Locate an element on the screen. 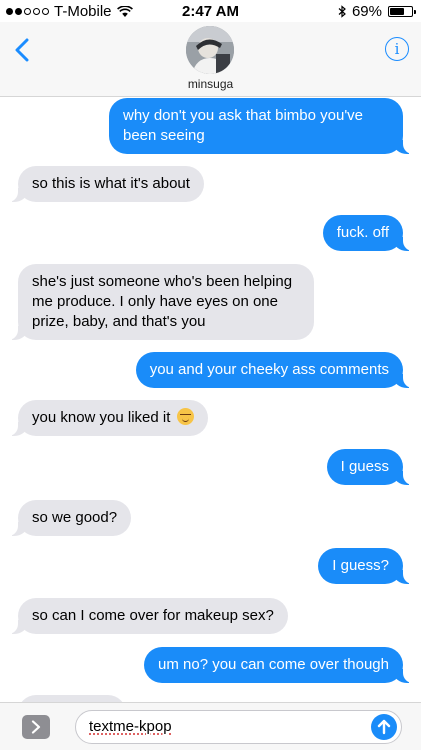 The width and height of the screenshot is (421, 750). message-bubble-partial is located at coordinates (72, 698).